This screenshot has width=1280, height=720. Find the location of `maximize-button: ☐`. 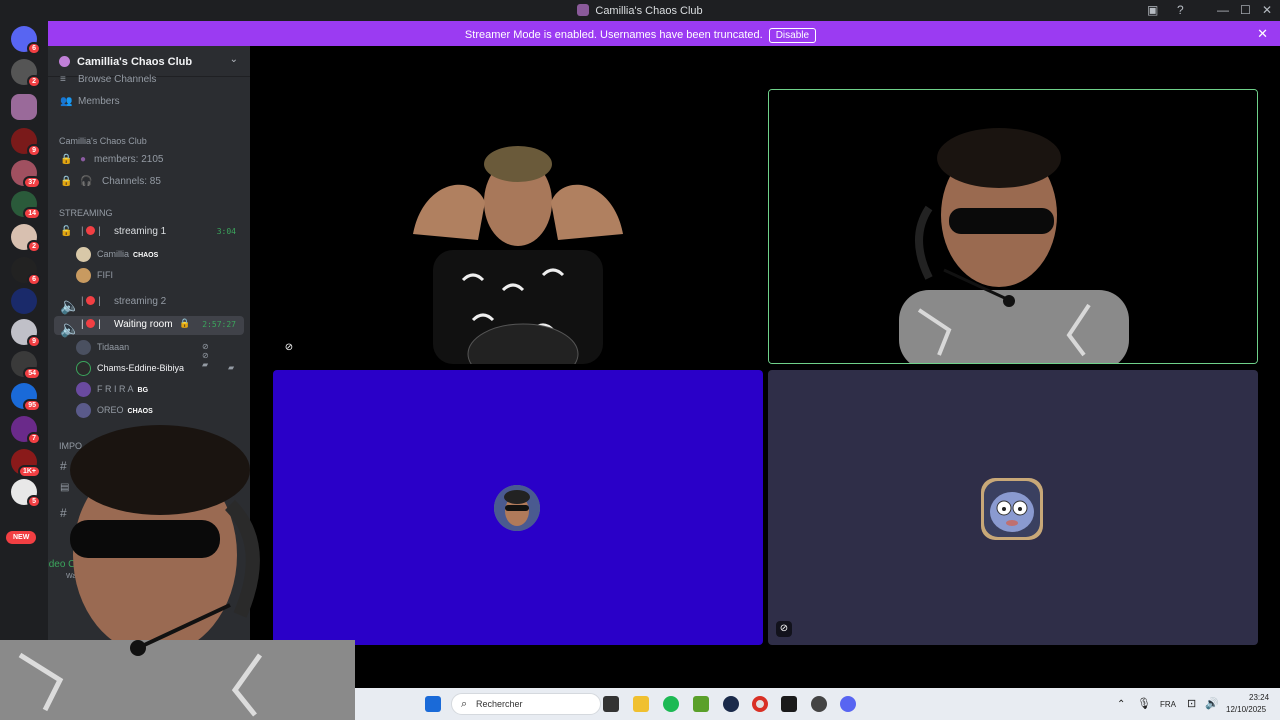

maximize-button: ☐ is located at coordinates (1245, 10).